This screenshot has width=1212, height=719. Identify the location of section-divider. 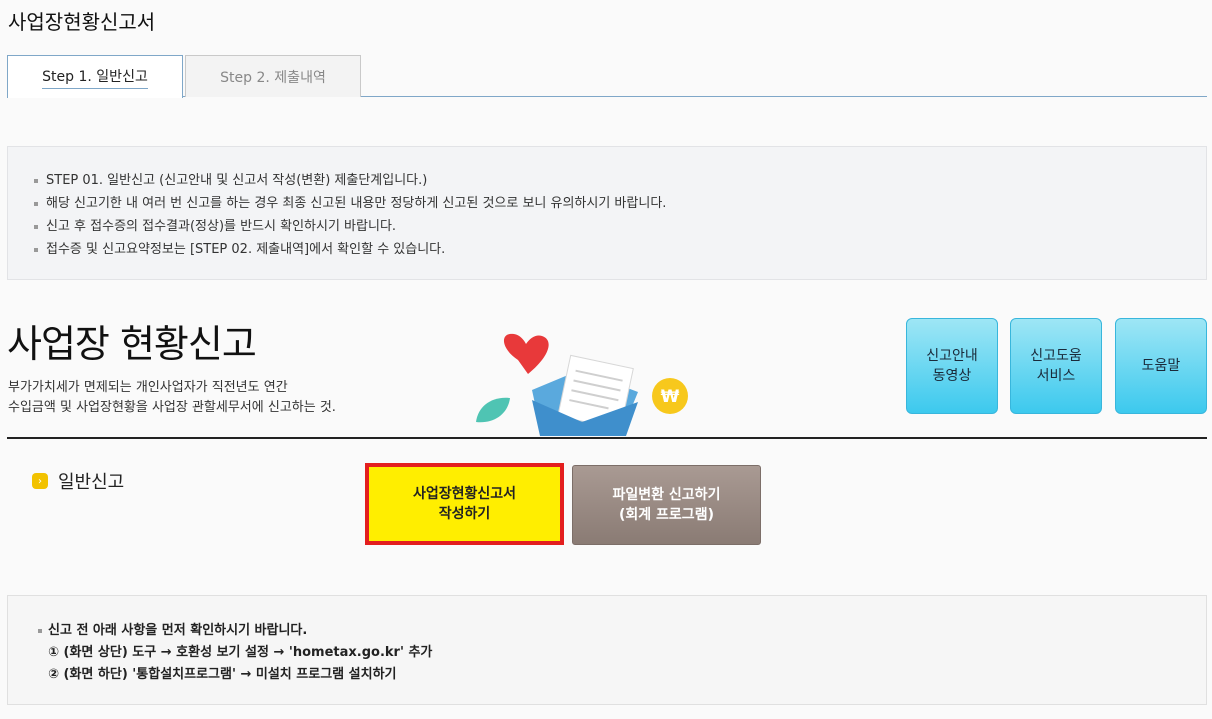
(607, 438).